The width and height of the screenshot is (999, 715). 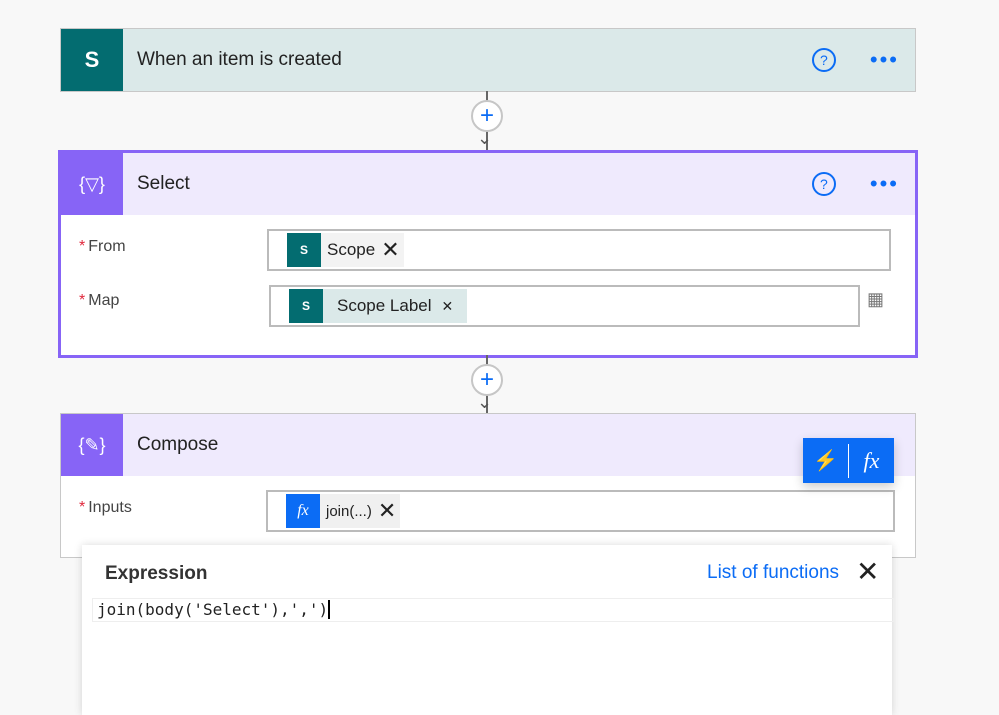 I want to click on compose-title: Compose, so click(x=178, y=444).